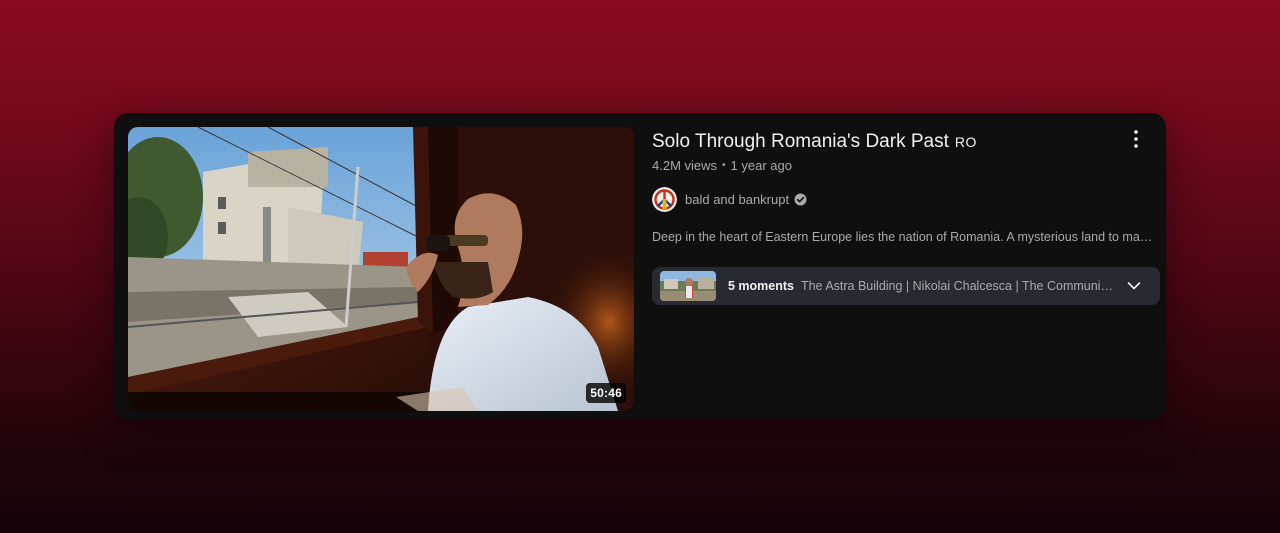 The height and width of the screenshot is (533, 1280). I want to click on more-vert-icon, so click(1136, 139).